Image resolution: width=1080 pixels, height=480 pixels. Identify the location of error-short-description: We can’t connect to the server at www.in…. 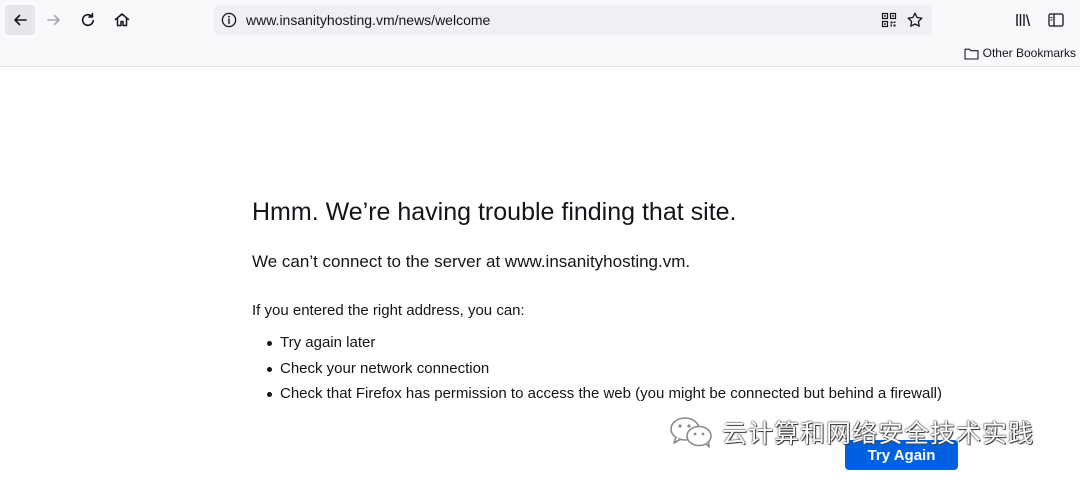
(471, 261).